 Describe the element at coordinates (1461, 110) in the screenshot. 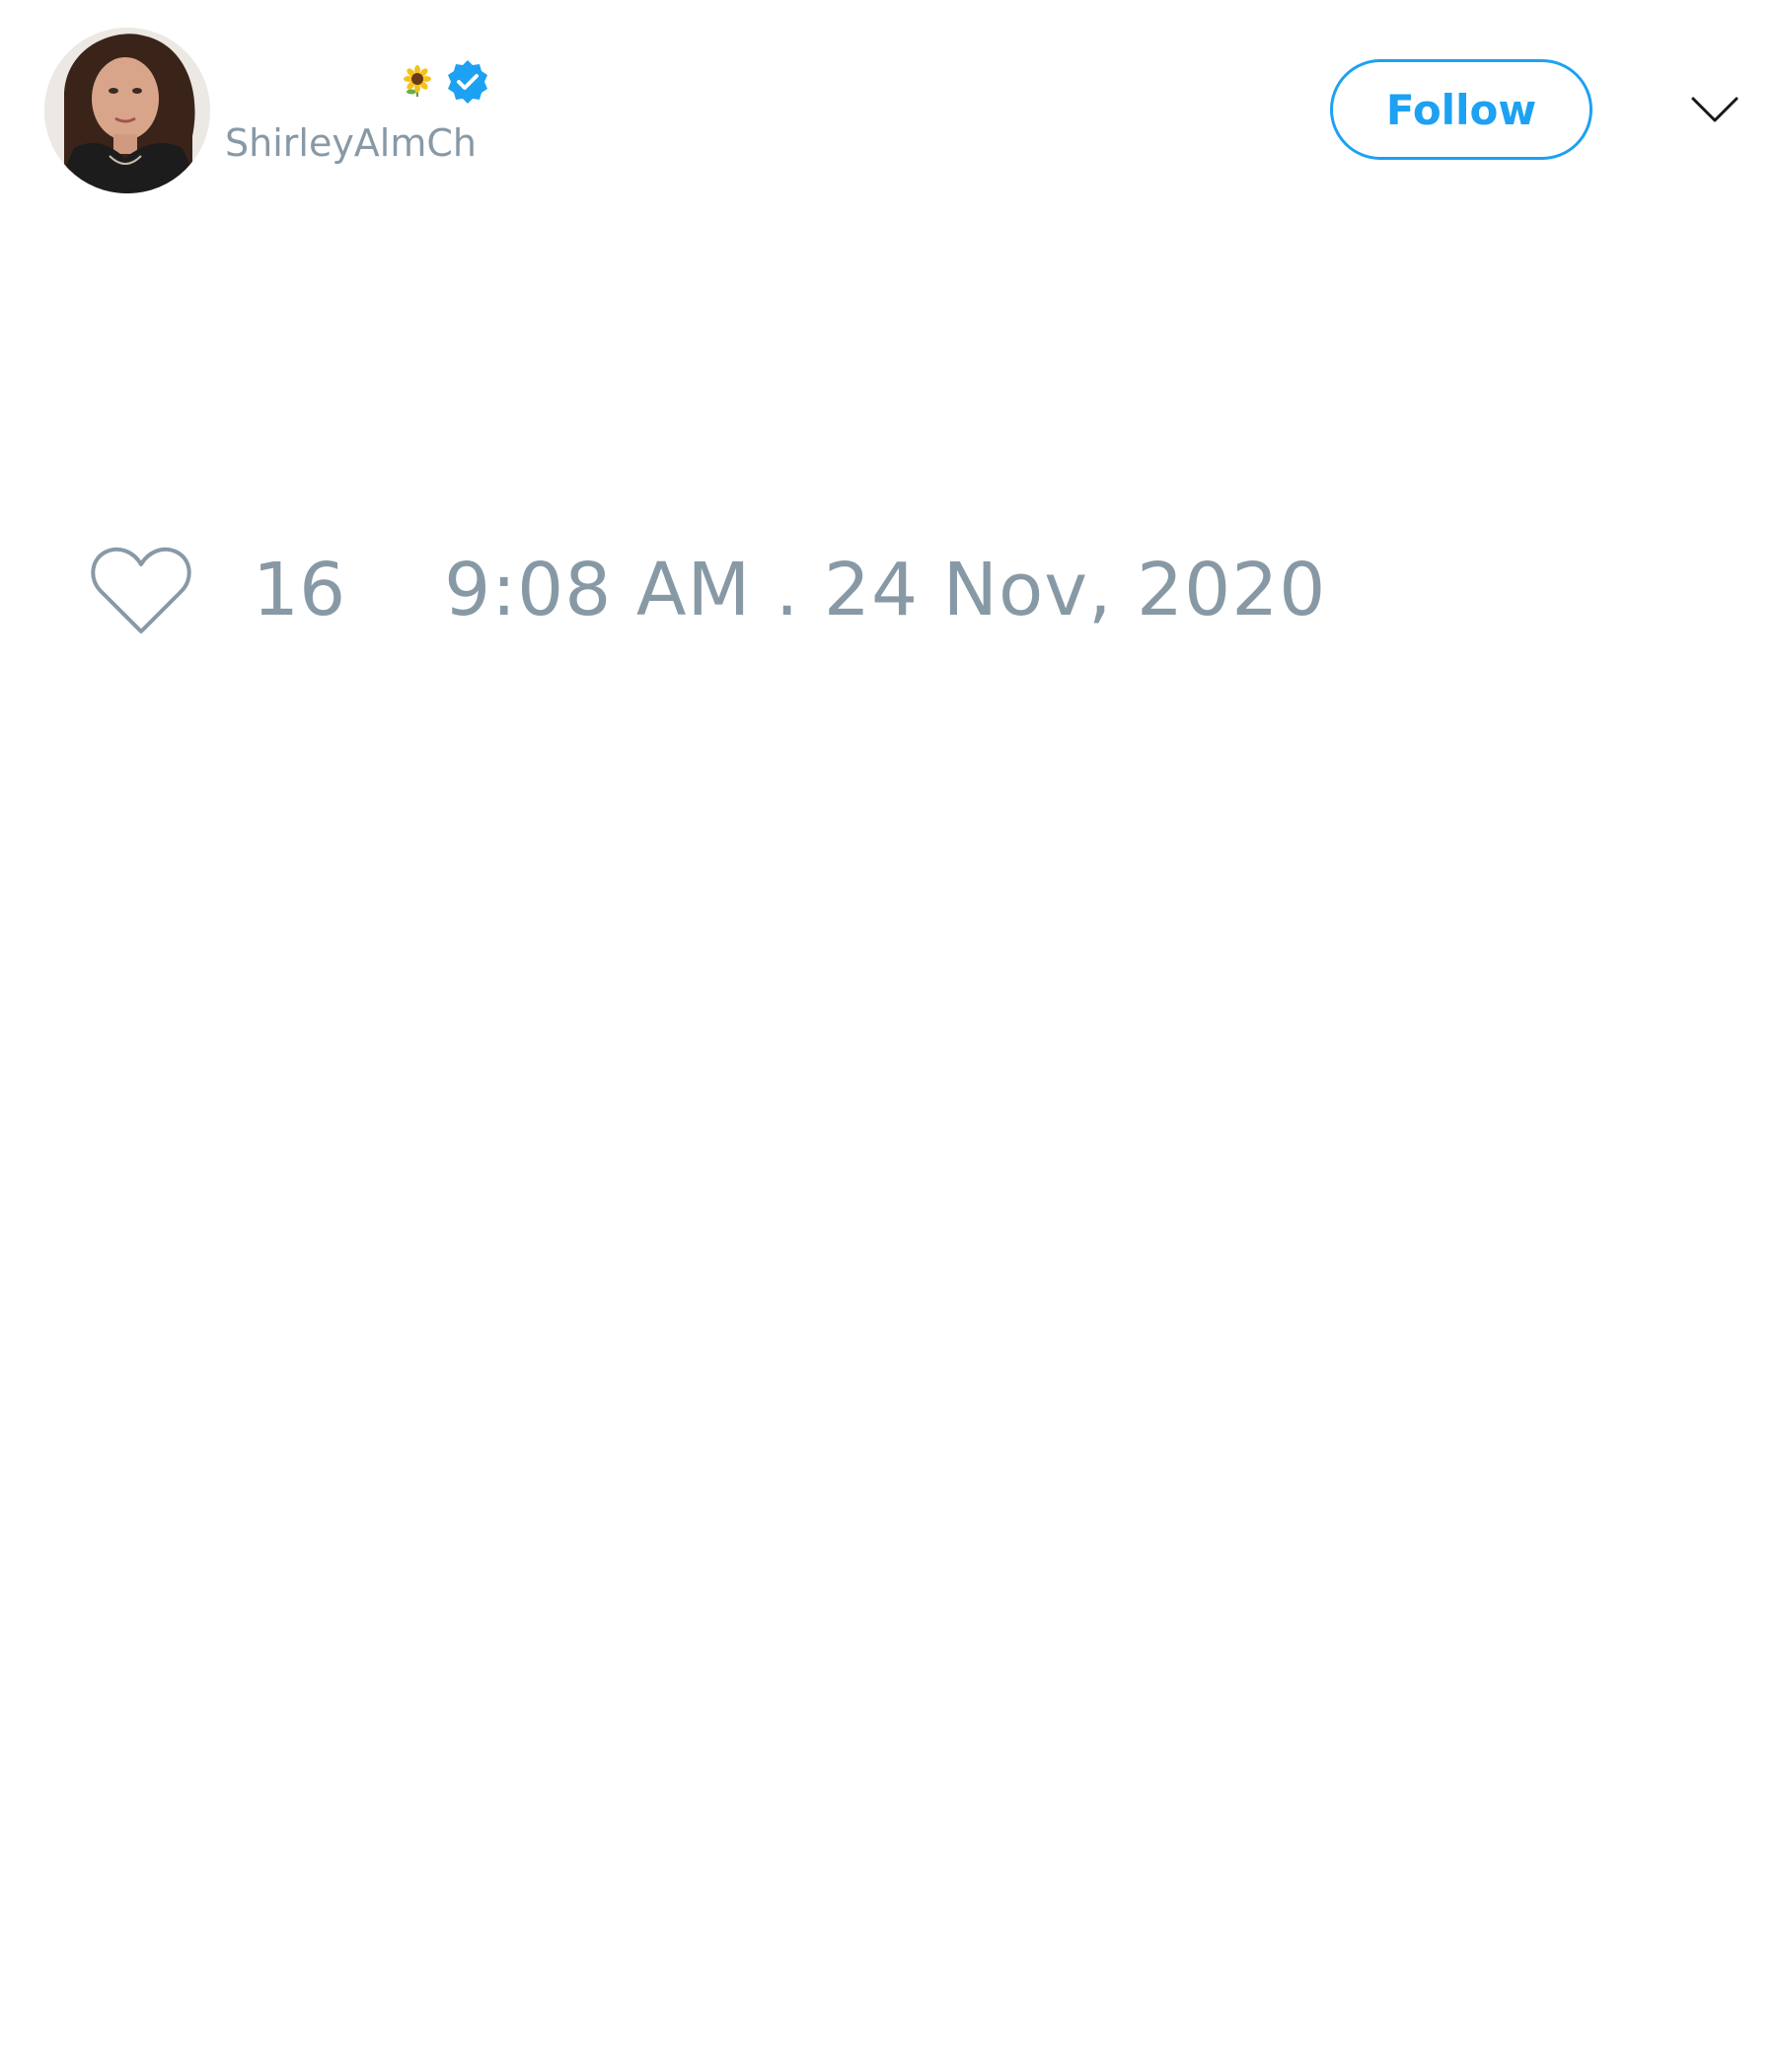

I see `follow-button: Follow` at that location.